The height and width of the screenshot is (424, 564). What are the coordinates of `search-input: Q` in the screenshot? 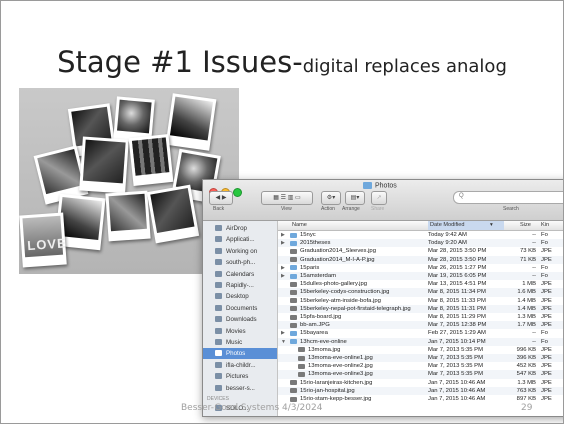 It's located at (508, 197).